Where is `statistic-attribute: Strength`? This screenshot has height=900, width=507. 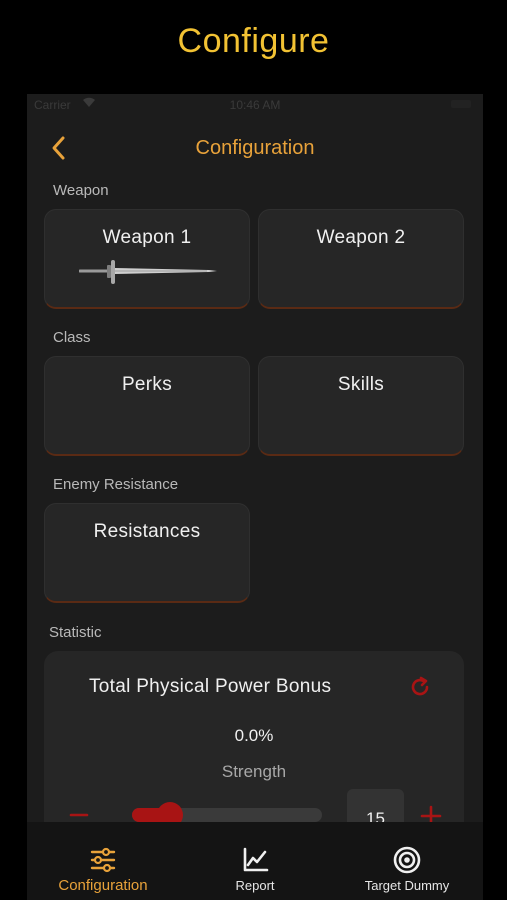
statistic-attribute: Strength is located at coordinates (254, 771).